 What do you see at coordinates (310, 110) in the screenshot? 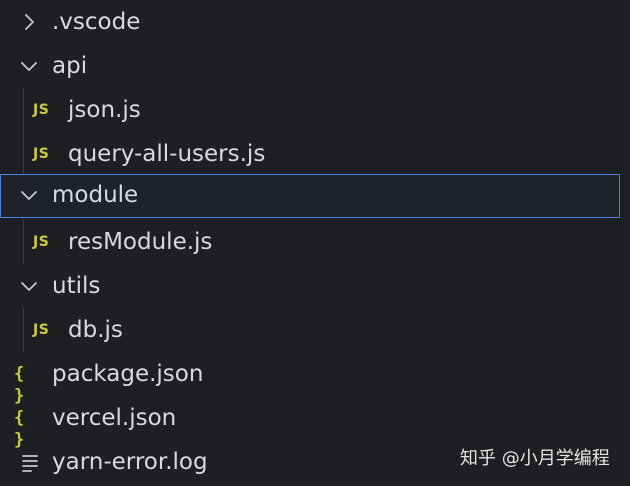
I see `tree-item-json-js: JS json.js` at bounding box center [310, 110].